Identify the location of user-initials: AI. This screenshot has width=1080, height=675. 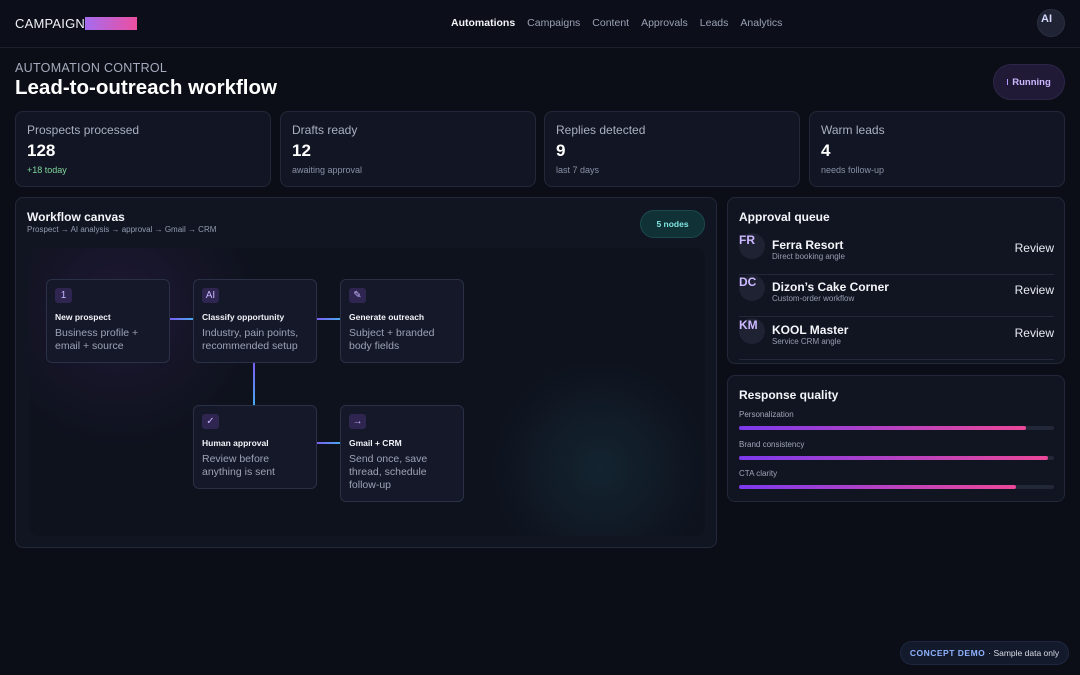
(1046, 19).